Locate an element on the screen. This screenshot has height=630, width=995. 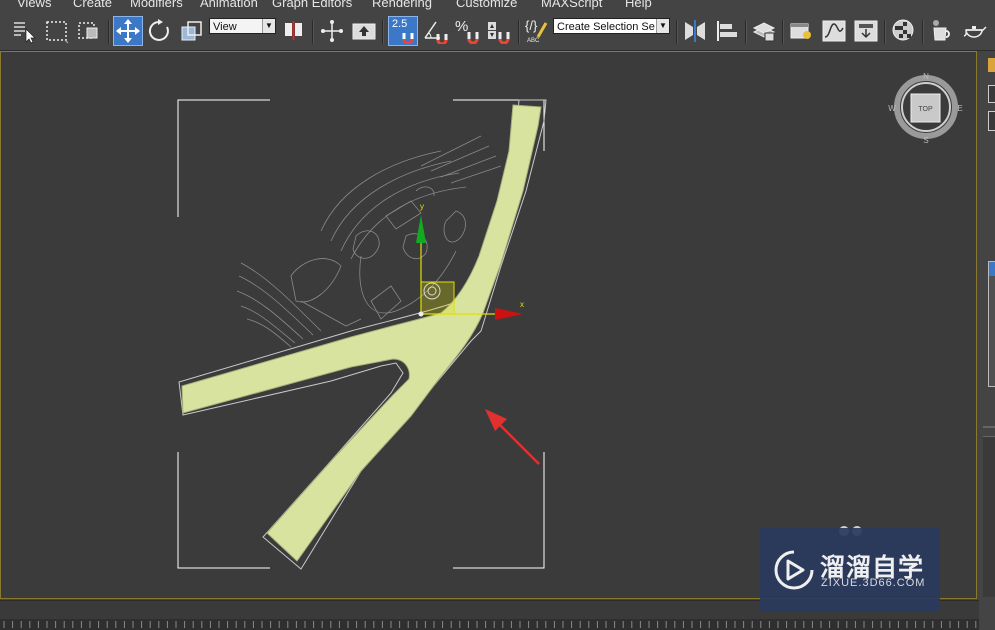
schematic-view-icon is located at coordinates (866, 31).